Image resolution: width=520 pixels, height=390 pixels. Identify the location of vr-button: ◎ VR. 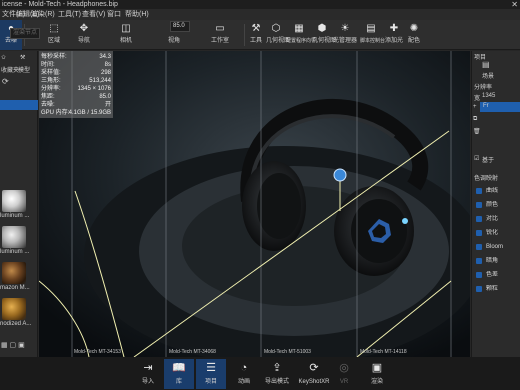
(344, 374).